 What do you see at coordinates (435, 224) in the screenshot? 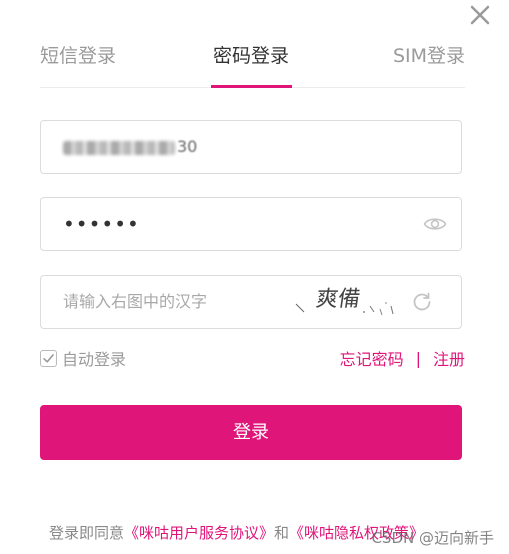
I see `eye-icon` at bounding box center [435, 224].